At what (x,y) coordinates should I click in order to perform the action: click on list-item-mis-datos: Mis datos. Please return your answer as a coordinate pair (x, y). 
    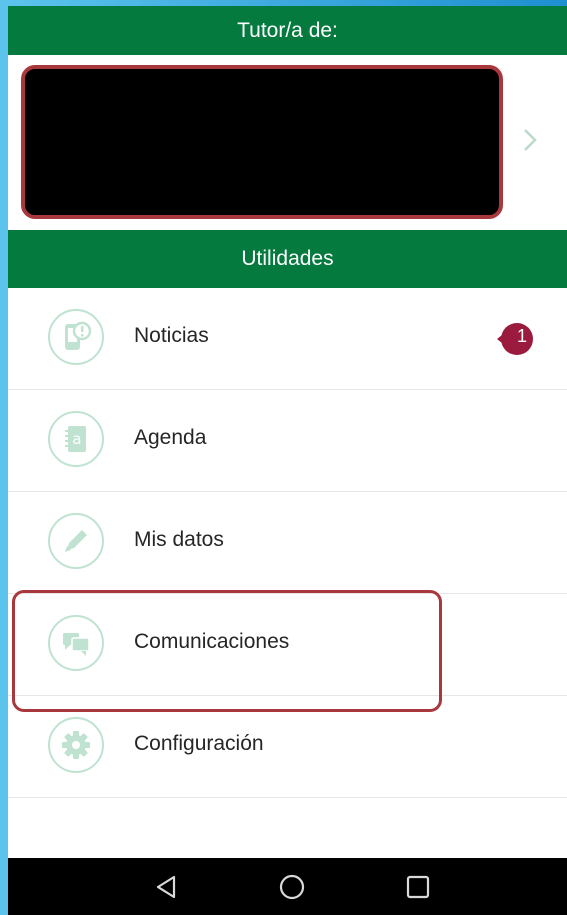
    Looking at the image, I should click on (287, 543).